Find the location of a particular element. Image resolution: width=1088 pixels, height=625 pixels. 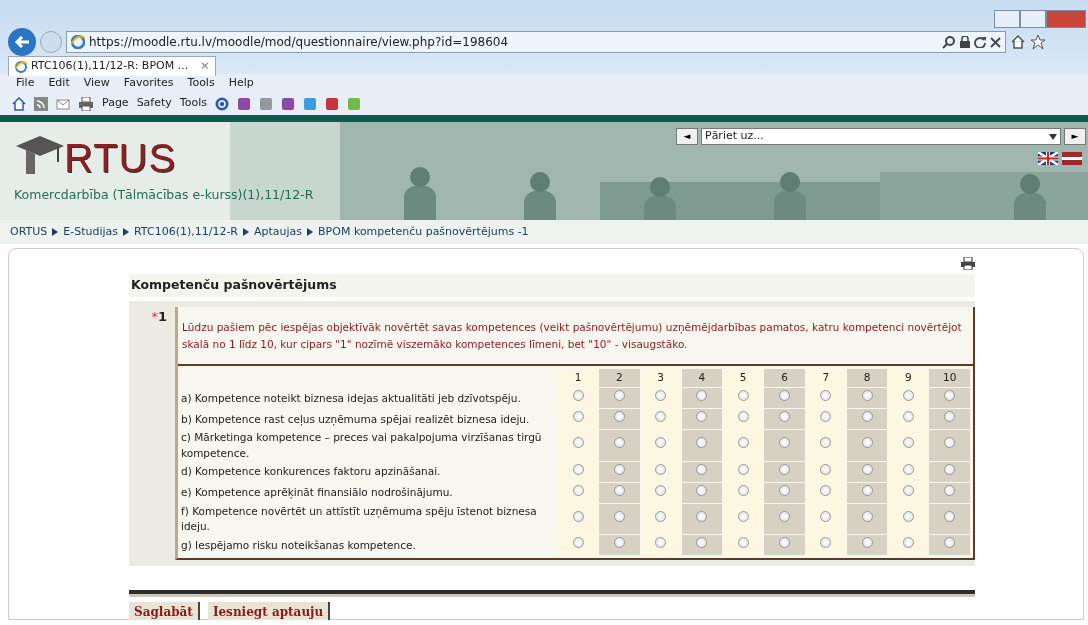

breadcrumb-link: RTC106(1),11/12-R is located at coordinates (186, 232).